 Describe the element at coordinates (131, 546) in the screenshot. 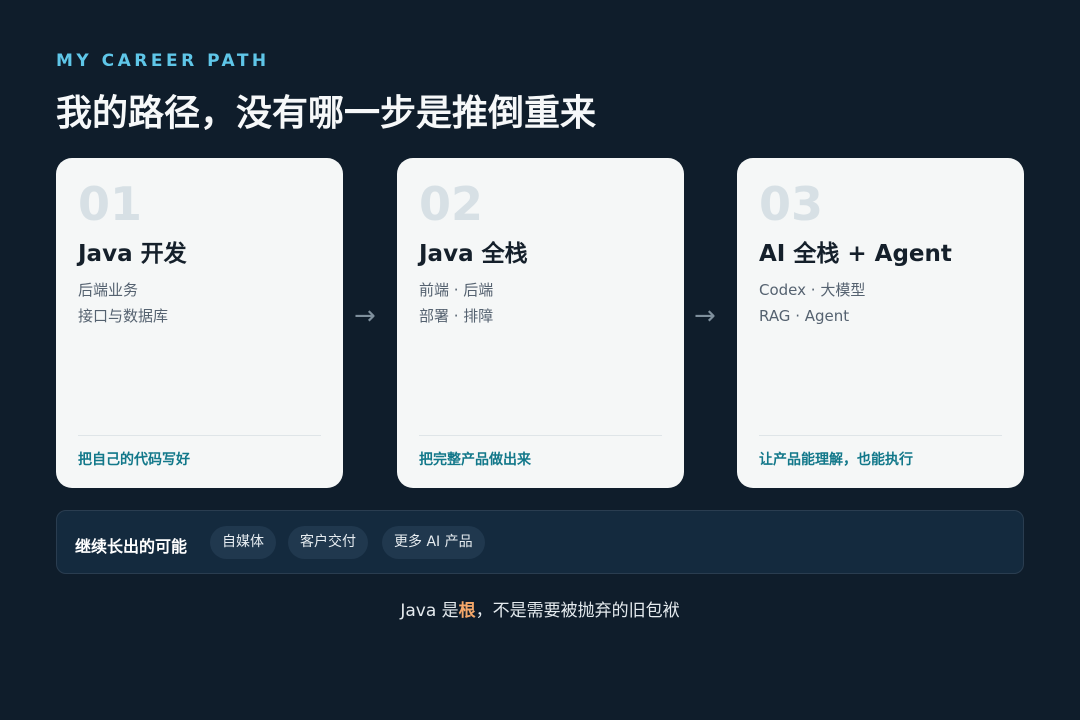

I see `possibilities-label: 继续长出的可能` at that location.